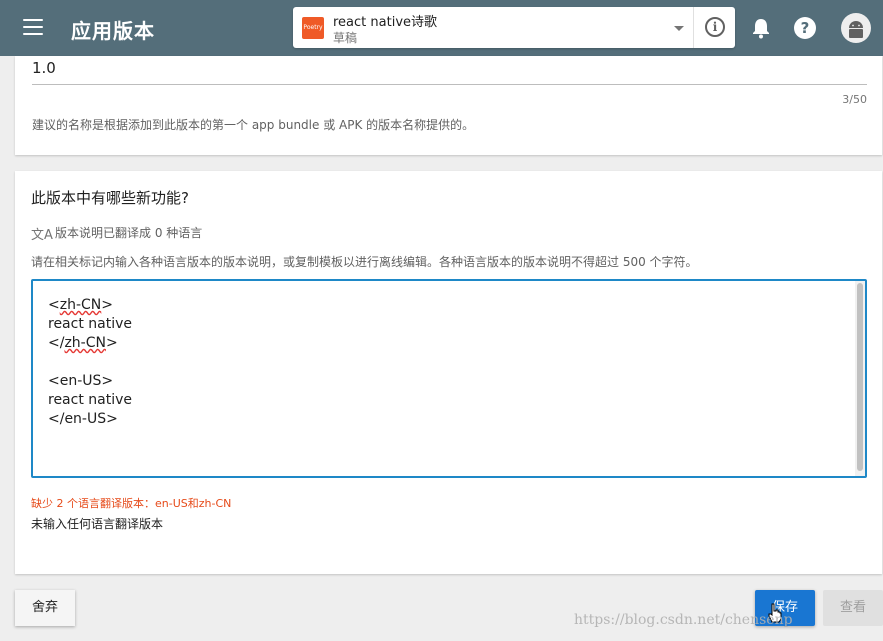 This screenshot has width=883, height=641. What do you see at coordinates (97, 524) in the screenshot?
I see `untranslated-message: 未输入任何语言翻译版本` at bounding box center [97, 524].